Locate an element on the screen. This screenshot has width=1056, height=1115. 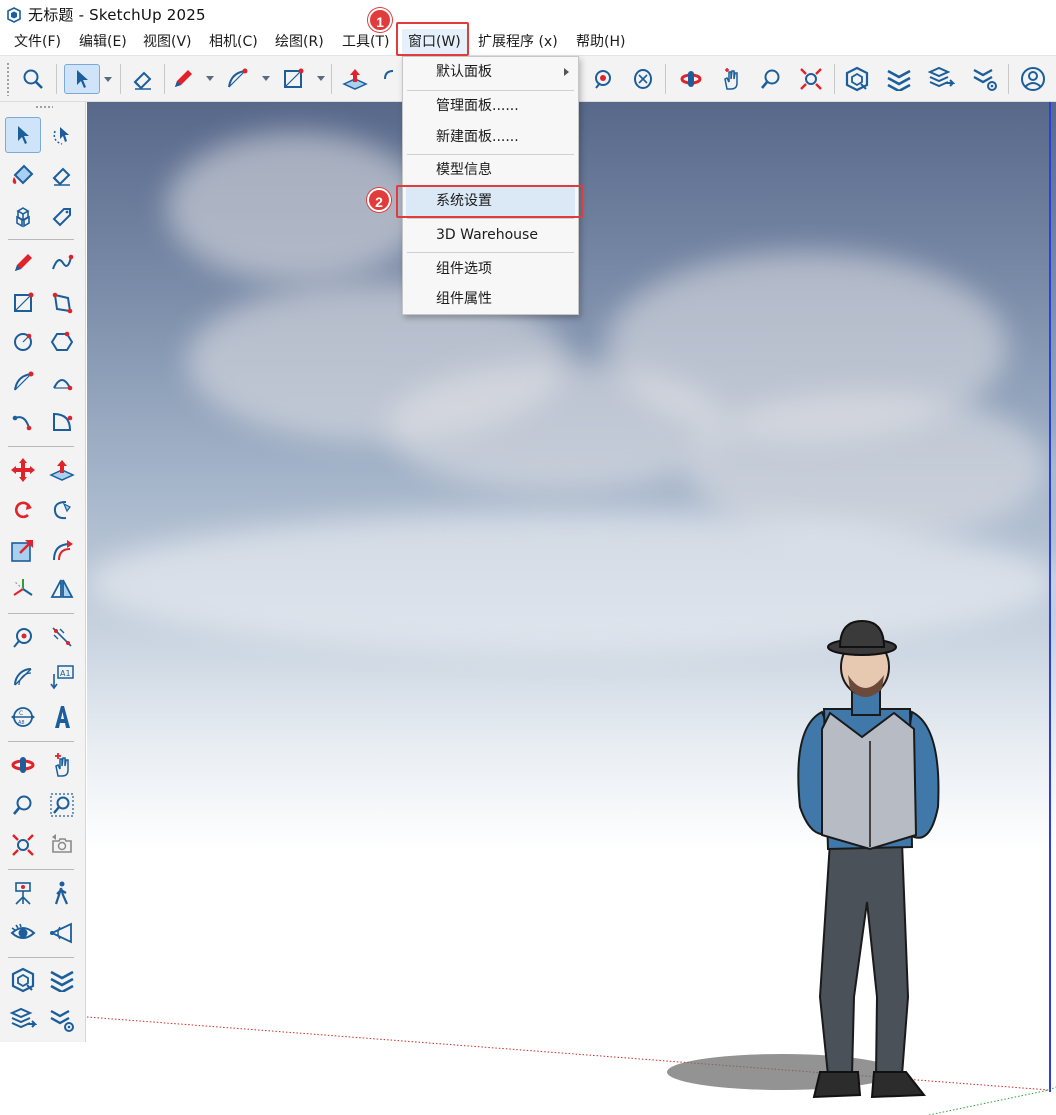
highlight-box-window-menu is located at coordinates (432, 39).